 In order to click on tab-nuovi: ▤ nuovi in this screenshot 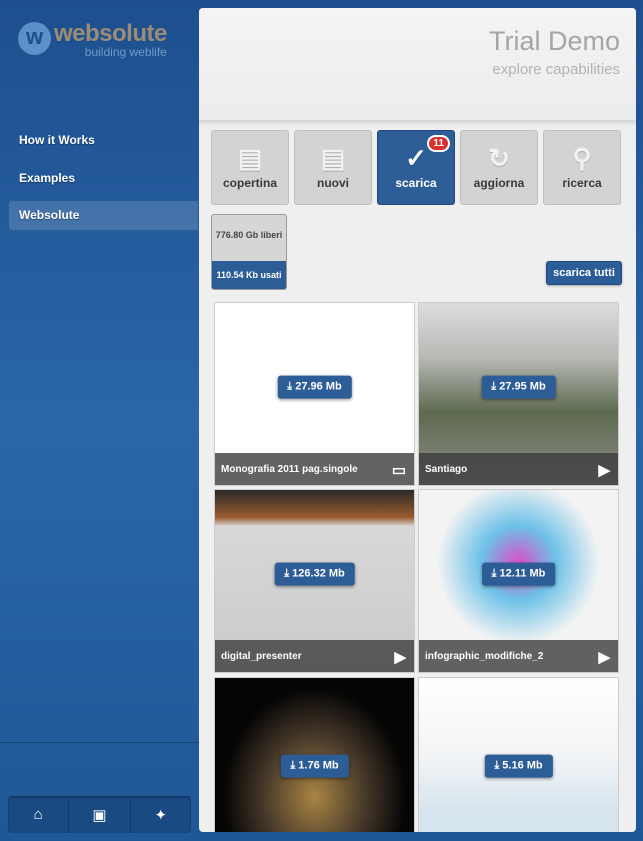, I will do `click(333, 167)`.